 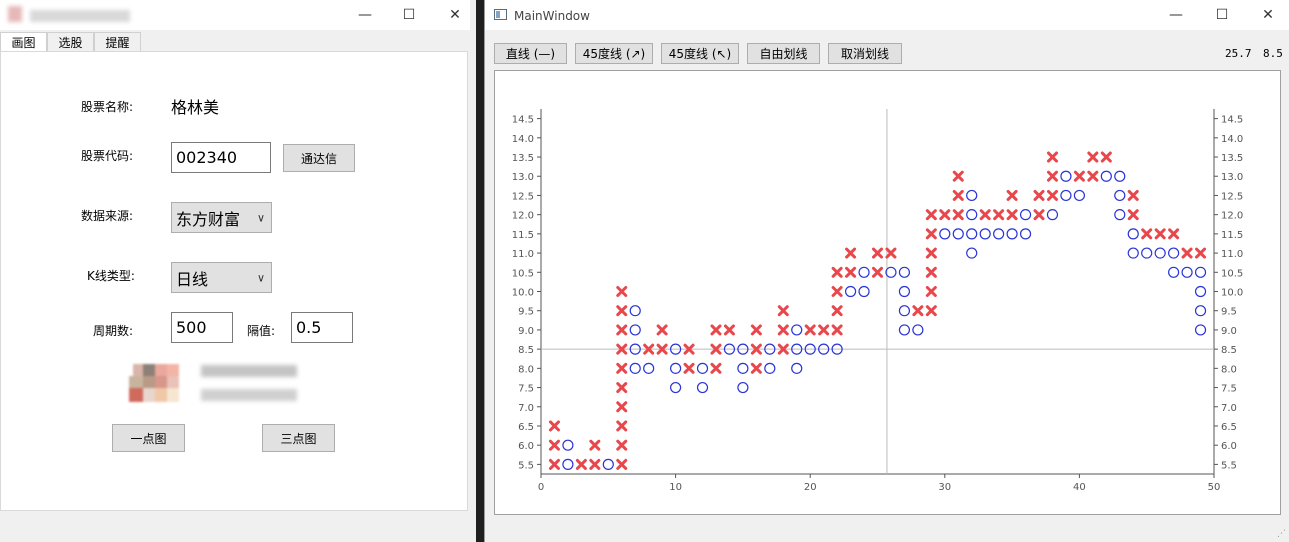 I want to click on straight-line-button: 直线 (—), so click(x=530, y=53).